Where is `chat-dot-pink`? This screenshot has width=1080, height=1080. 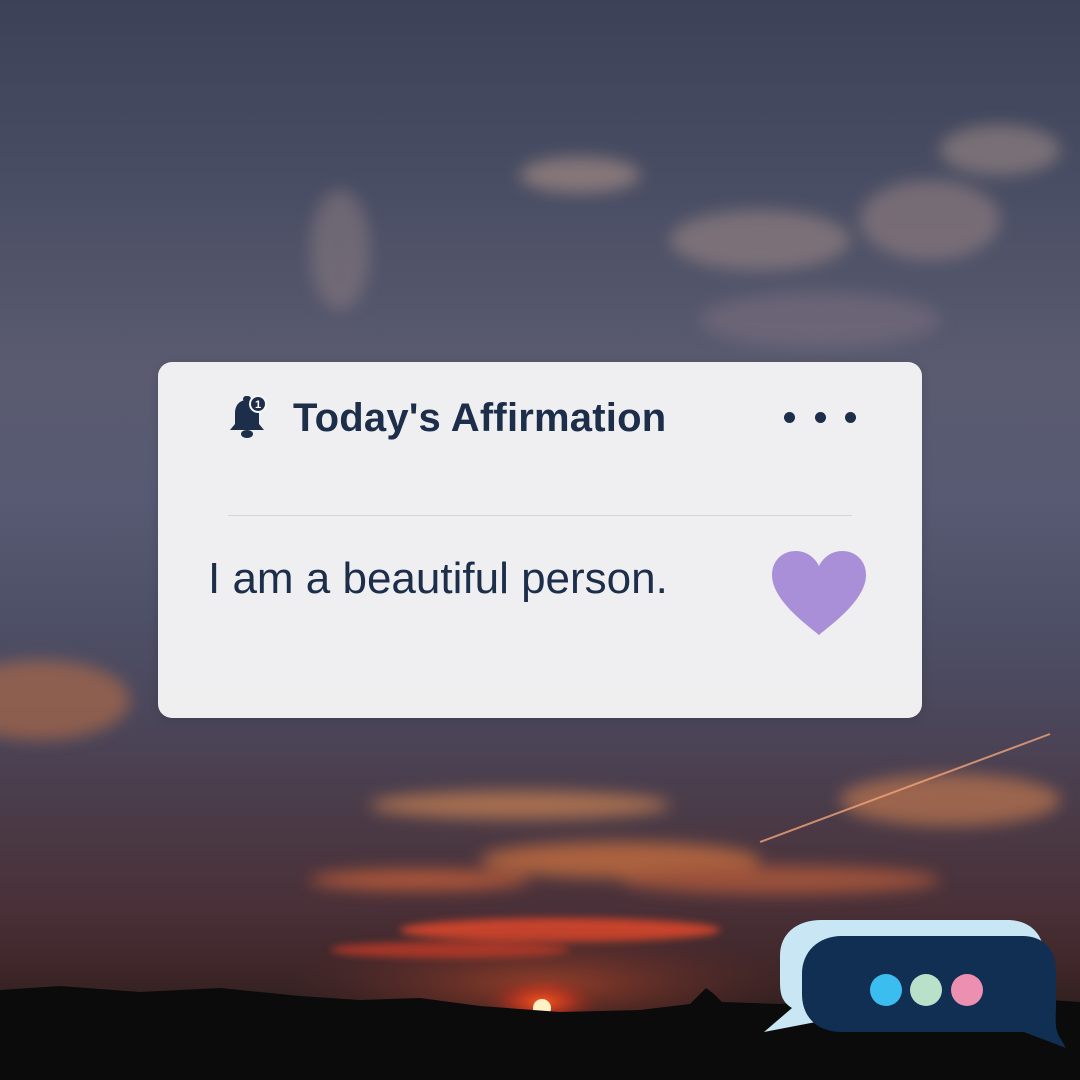 chat-dot-pink is located at coordinates (967, 990).